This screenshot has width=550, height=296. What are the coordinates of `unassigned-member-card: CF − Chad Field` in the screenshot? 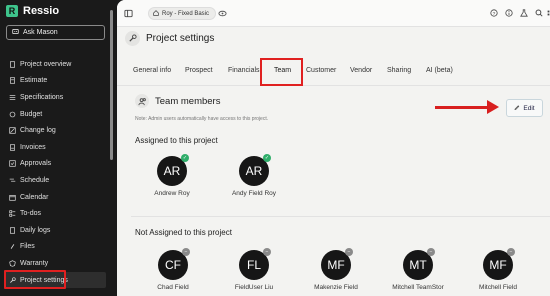 It's located at (173, 269).